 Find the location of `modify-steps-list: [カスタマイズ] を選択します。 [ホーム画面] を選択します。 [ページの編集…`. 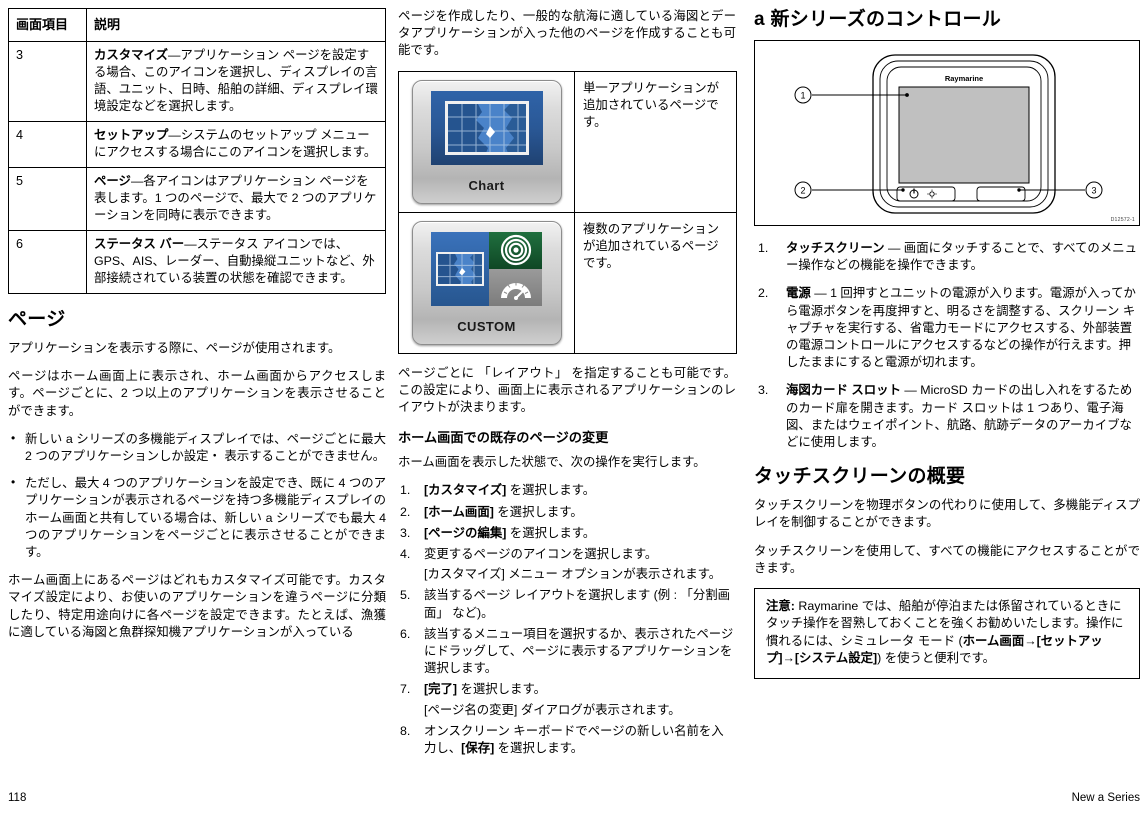

modify-steps-list: [カスタマイズ] を選択します。 [ホーム画面] を選択します。 [ページの編集… is located at coordinates (567, 619).